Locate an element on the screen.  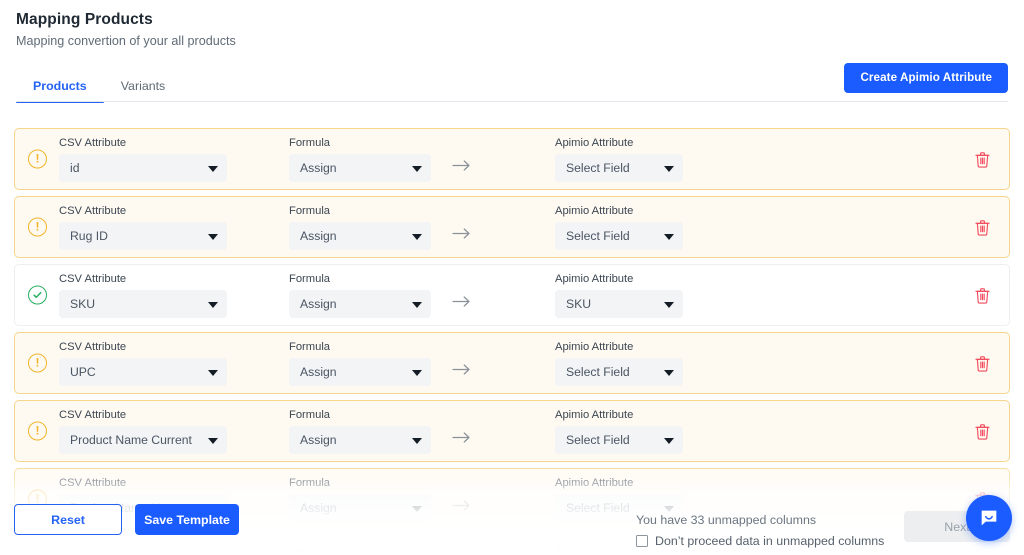
reset-button: Reset is located at coordinates (68, 519).